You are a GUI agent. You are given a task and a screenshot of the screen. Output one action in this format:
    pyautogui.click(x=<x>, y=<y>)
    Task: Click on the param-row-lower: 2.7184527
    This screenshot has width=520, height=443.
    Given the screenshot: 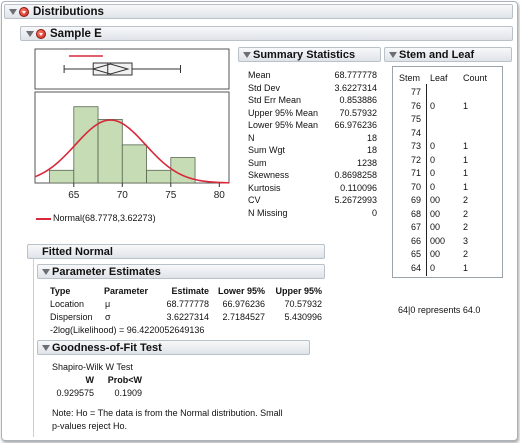 What is the action you would take?
    pyautogui.click(x=243, y=317)
    